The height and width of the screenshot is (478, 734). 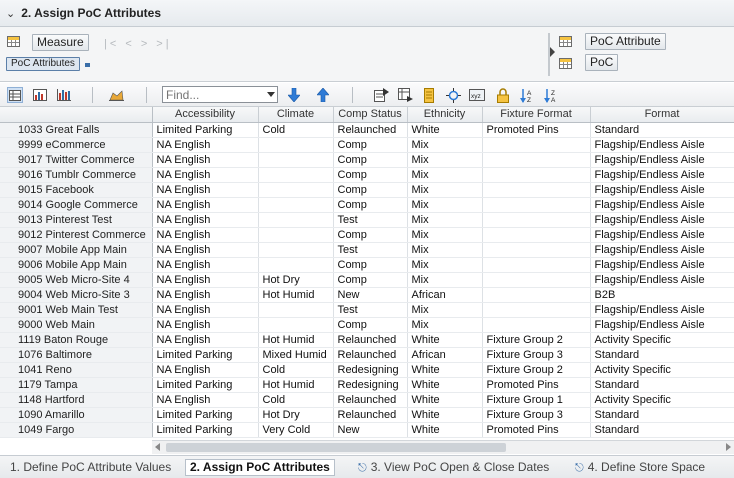 I want to click on tab-view-poc-open-close-dates: ⎋ 3. View PoC Open & Close Dates, so click(x=453, y=467).